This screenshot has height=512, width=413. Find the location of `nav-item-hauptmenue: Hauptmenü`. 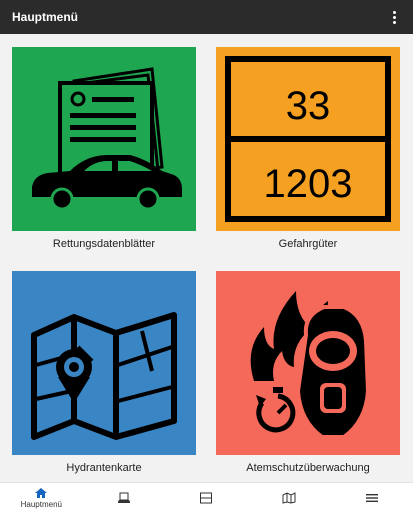

nav-item-hauptmenue: Hauptmenü is located at coordinates (41, 497).